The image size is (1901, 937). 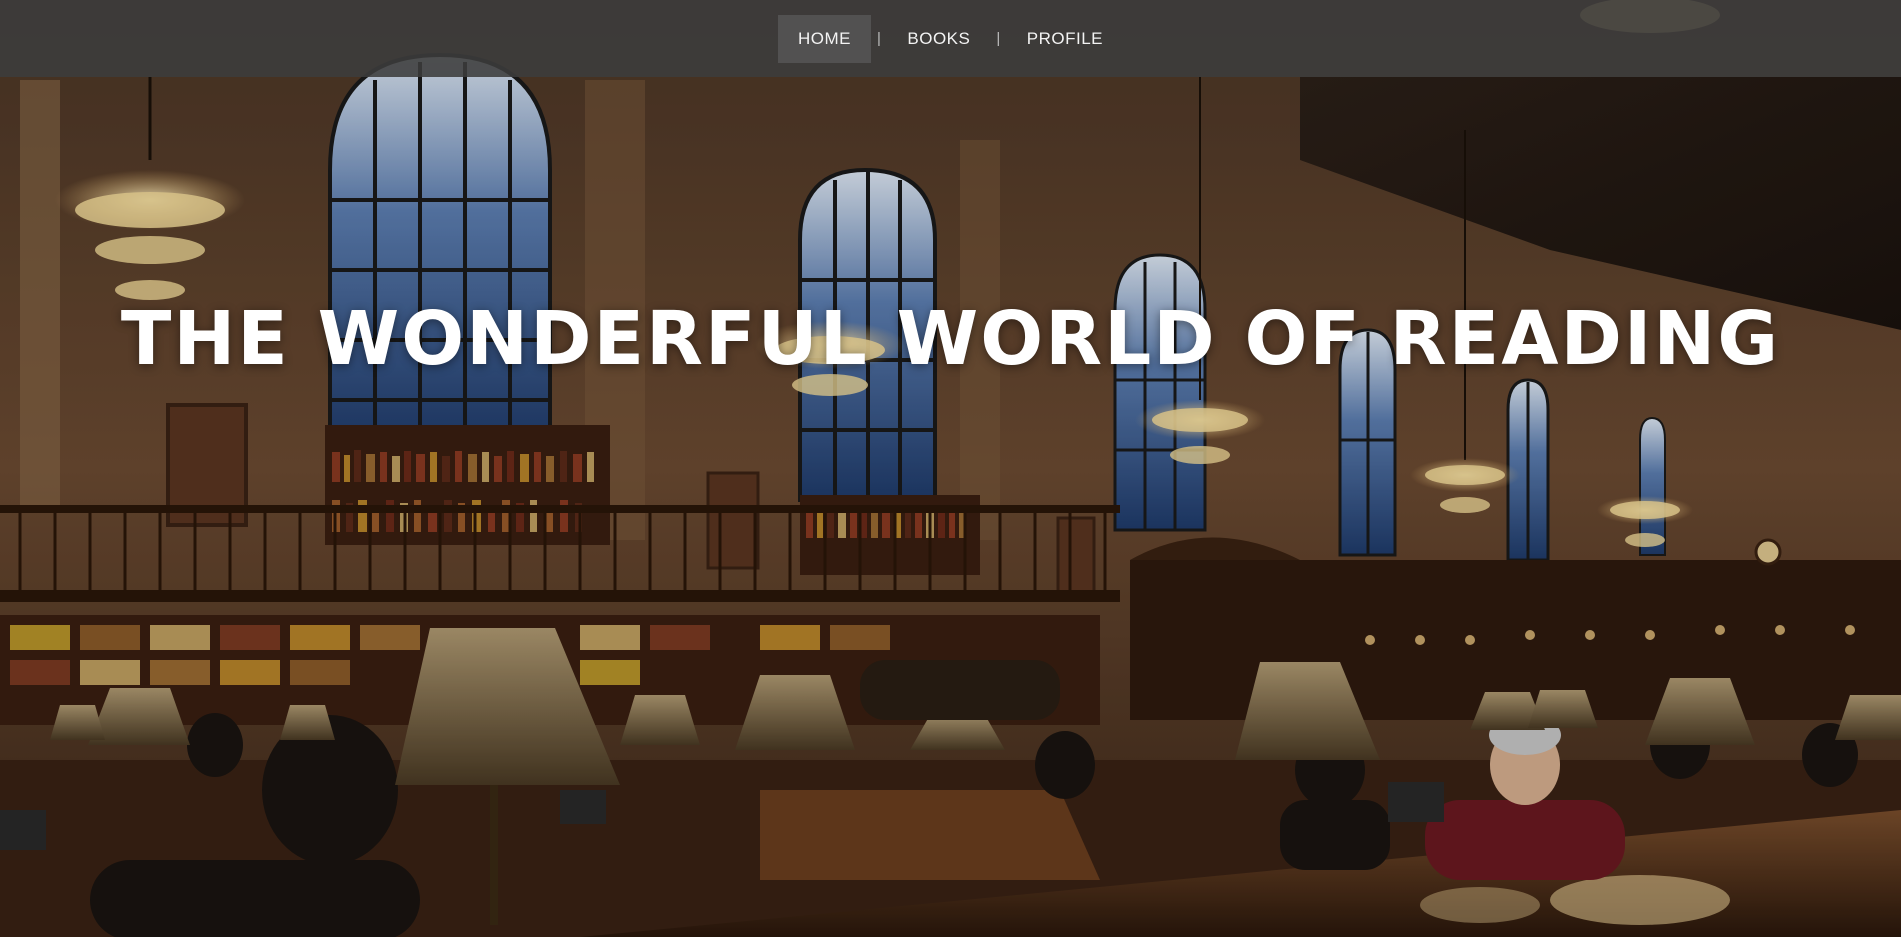 What do you see at coordinates (824, 38) in the screenshot?
I see `nav-home-link: HOME` at bounding box center [824, 38].